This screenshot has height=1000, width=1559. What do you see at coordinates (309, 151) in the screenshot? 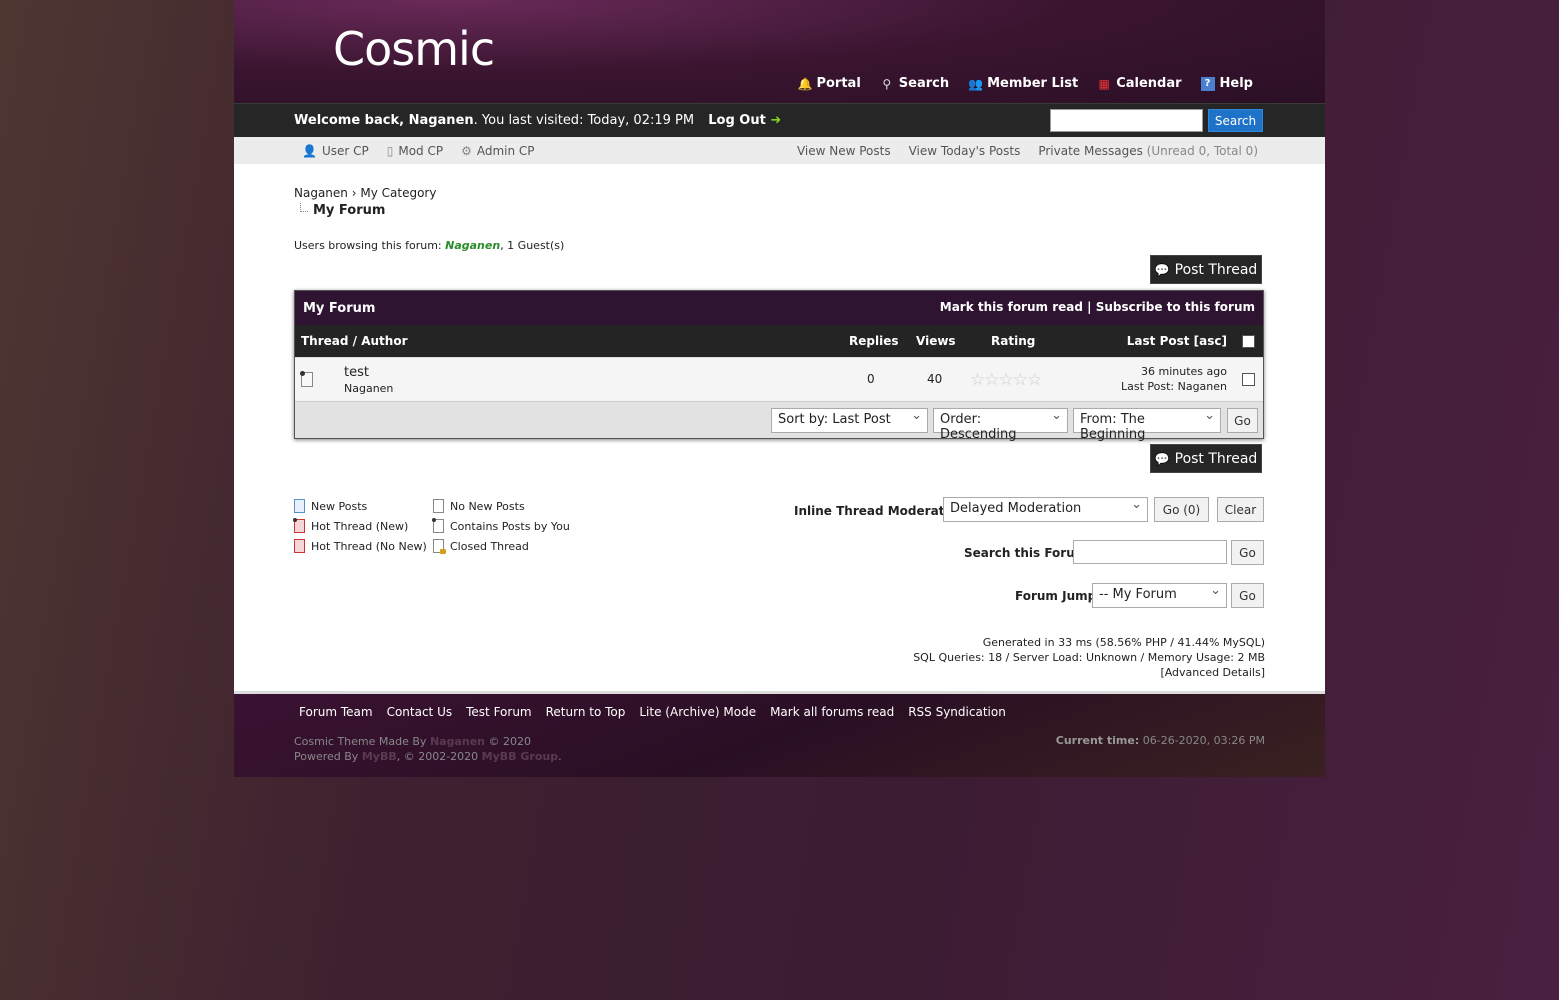
I see `user-icon: 👤` at bounding box center [309, 151].